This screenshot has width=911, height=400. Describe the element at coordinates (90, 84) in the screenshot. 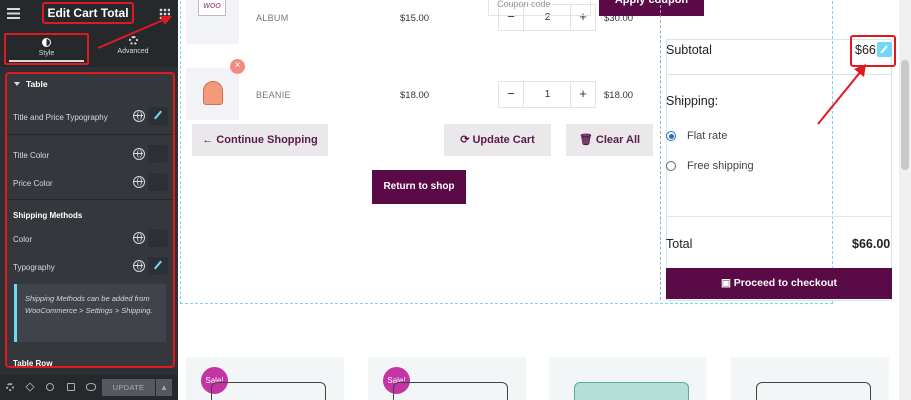

I see `section-table-toggle: Table` at that location.